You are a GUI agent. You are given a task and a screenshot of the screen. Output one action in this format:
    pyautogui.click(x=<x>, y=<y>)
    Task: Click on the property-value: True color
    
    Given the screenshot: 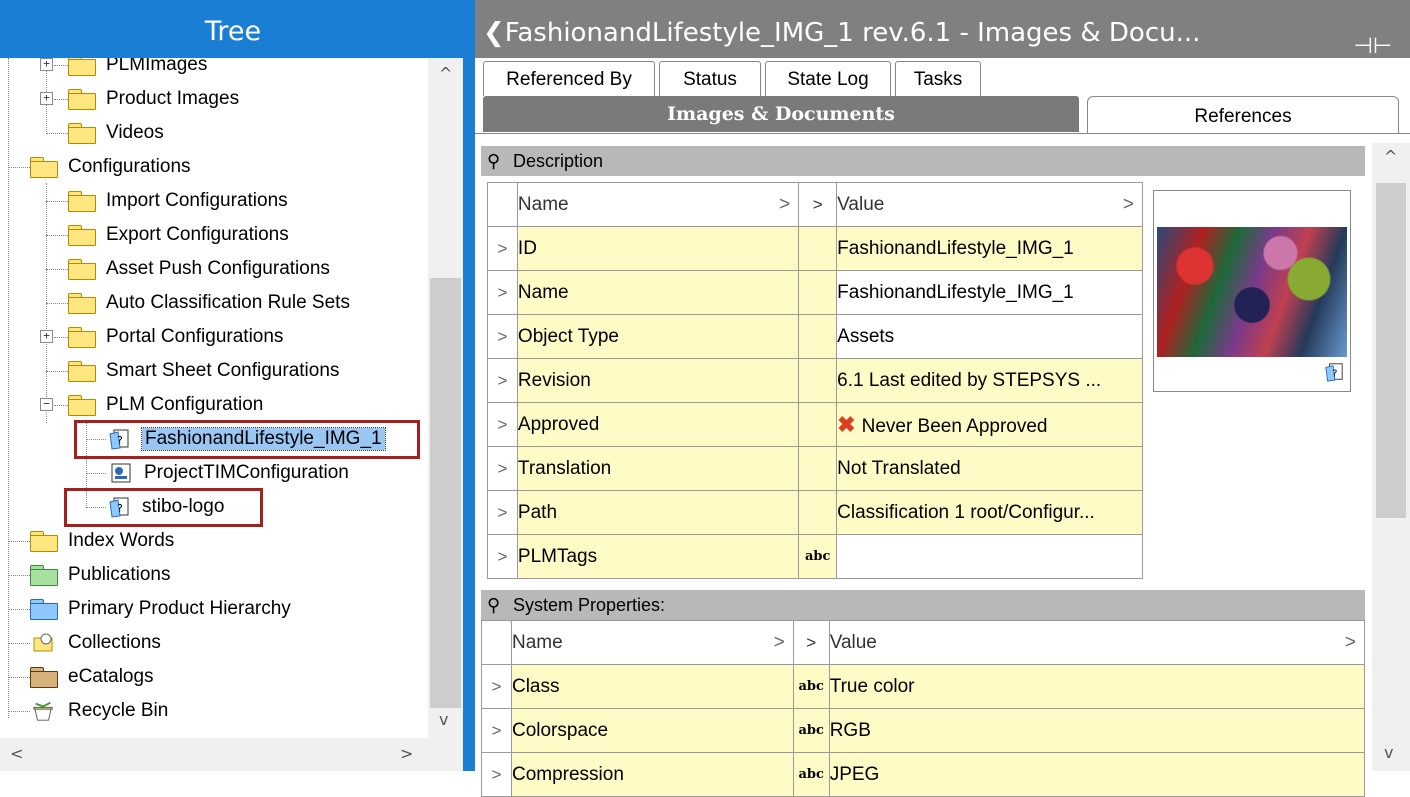 What is the action you would take?
    pyautogui.click(x=1097, y=686)
    